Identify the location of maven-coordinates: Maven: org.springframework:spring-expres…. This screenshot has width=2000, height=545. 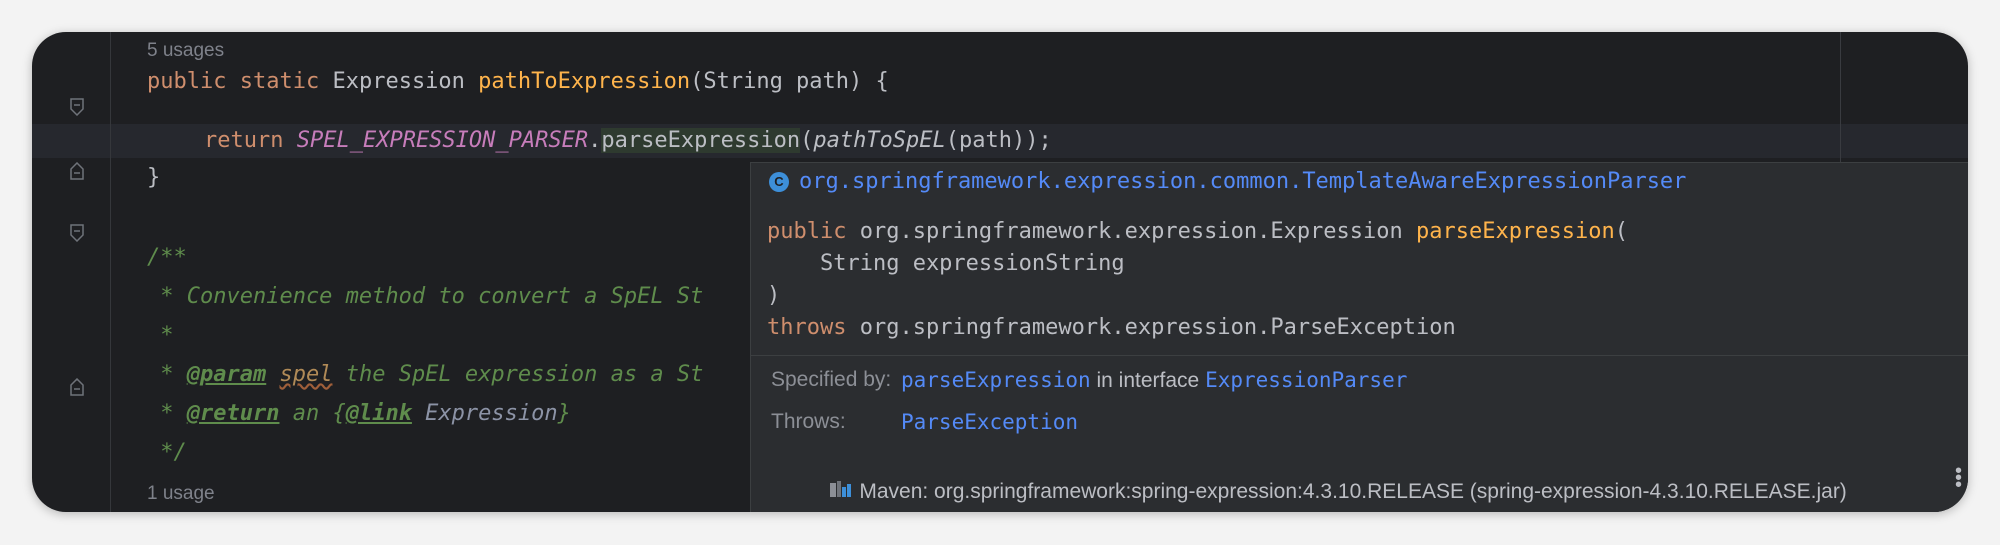
(1353, 491).